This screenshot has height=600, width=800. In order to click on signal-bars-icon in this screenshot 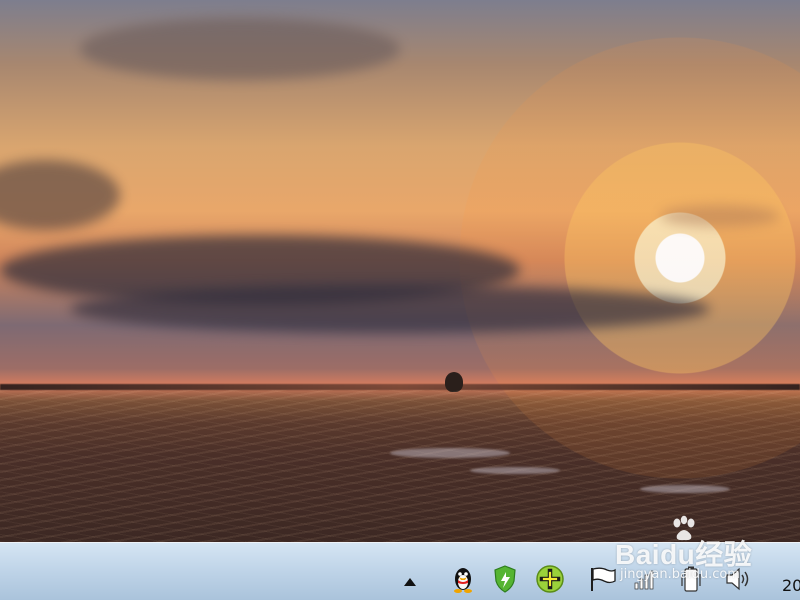, I will do `click(646, 581)`.